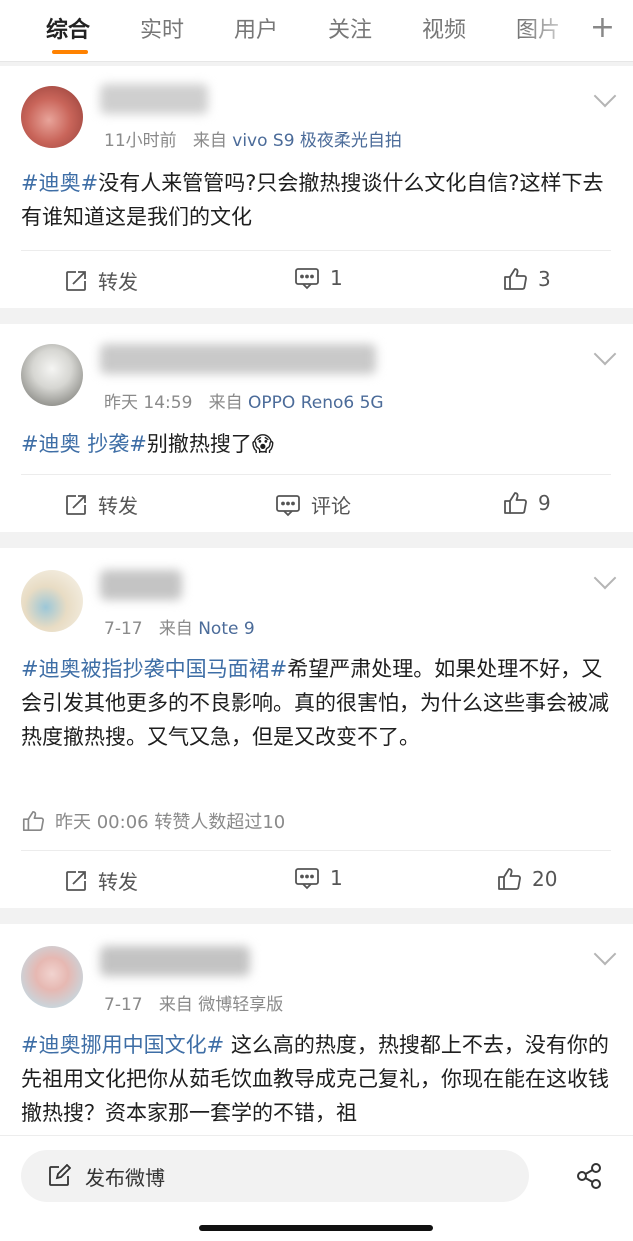 The image size is (633, 1241). I want to click on tab-users: 用户, so click(256, 28).